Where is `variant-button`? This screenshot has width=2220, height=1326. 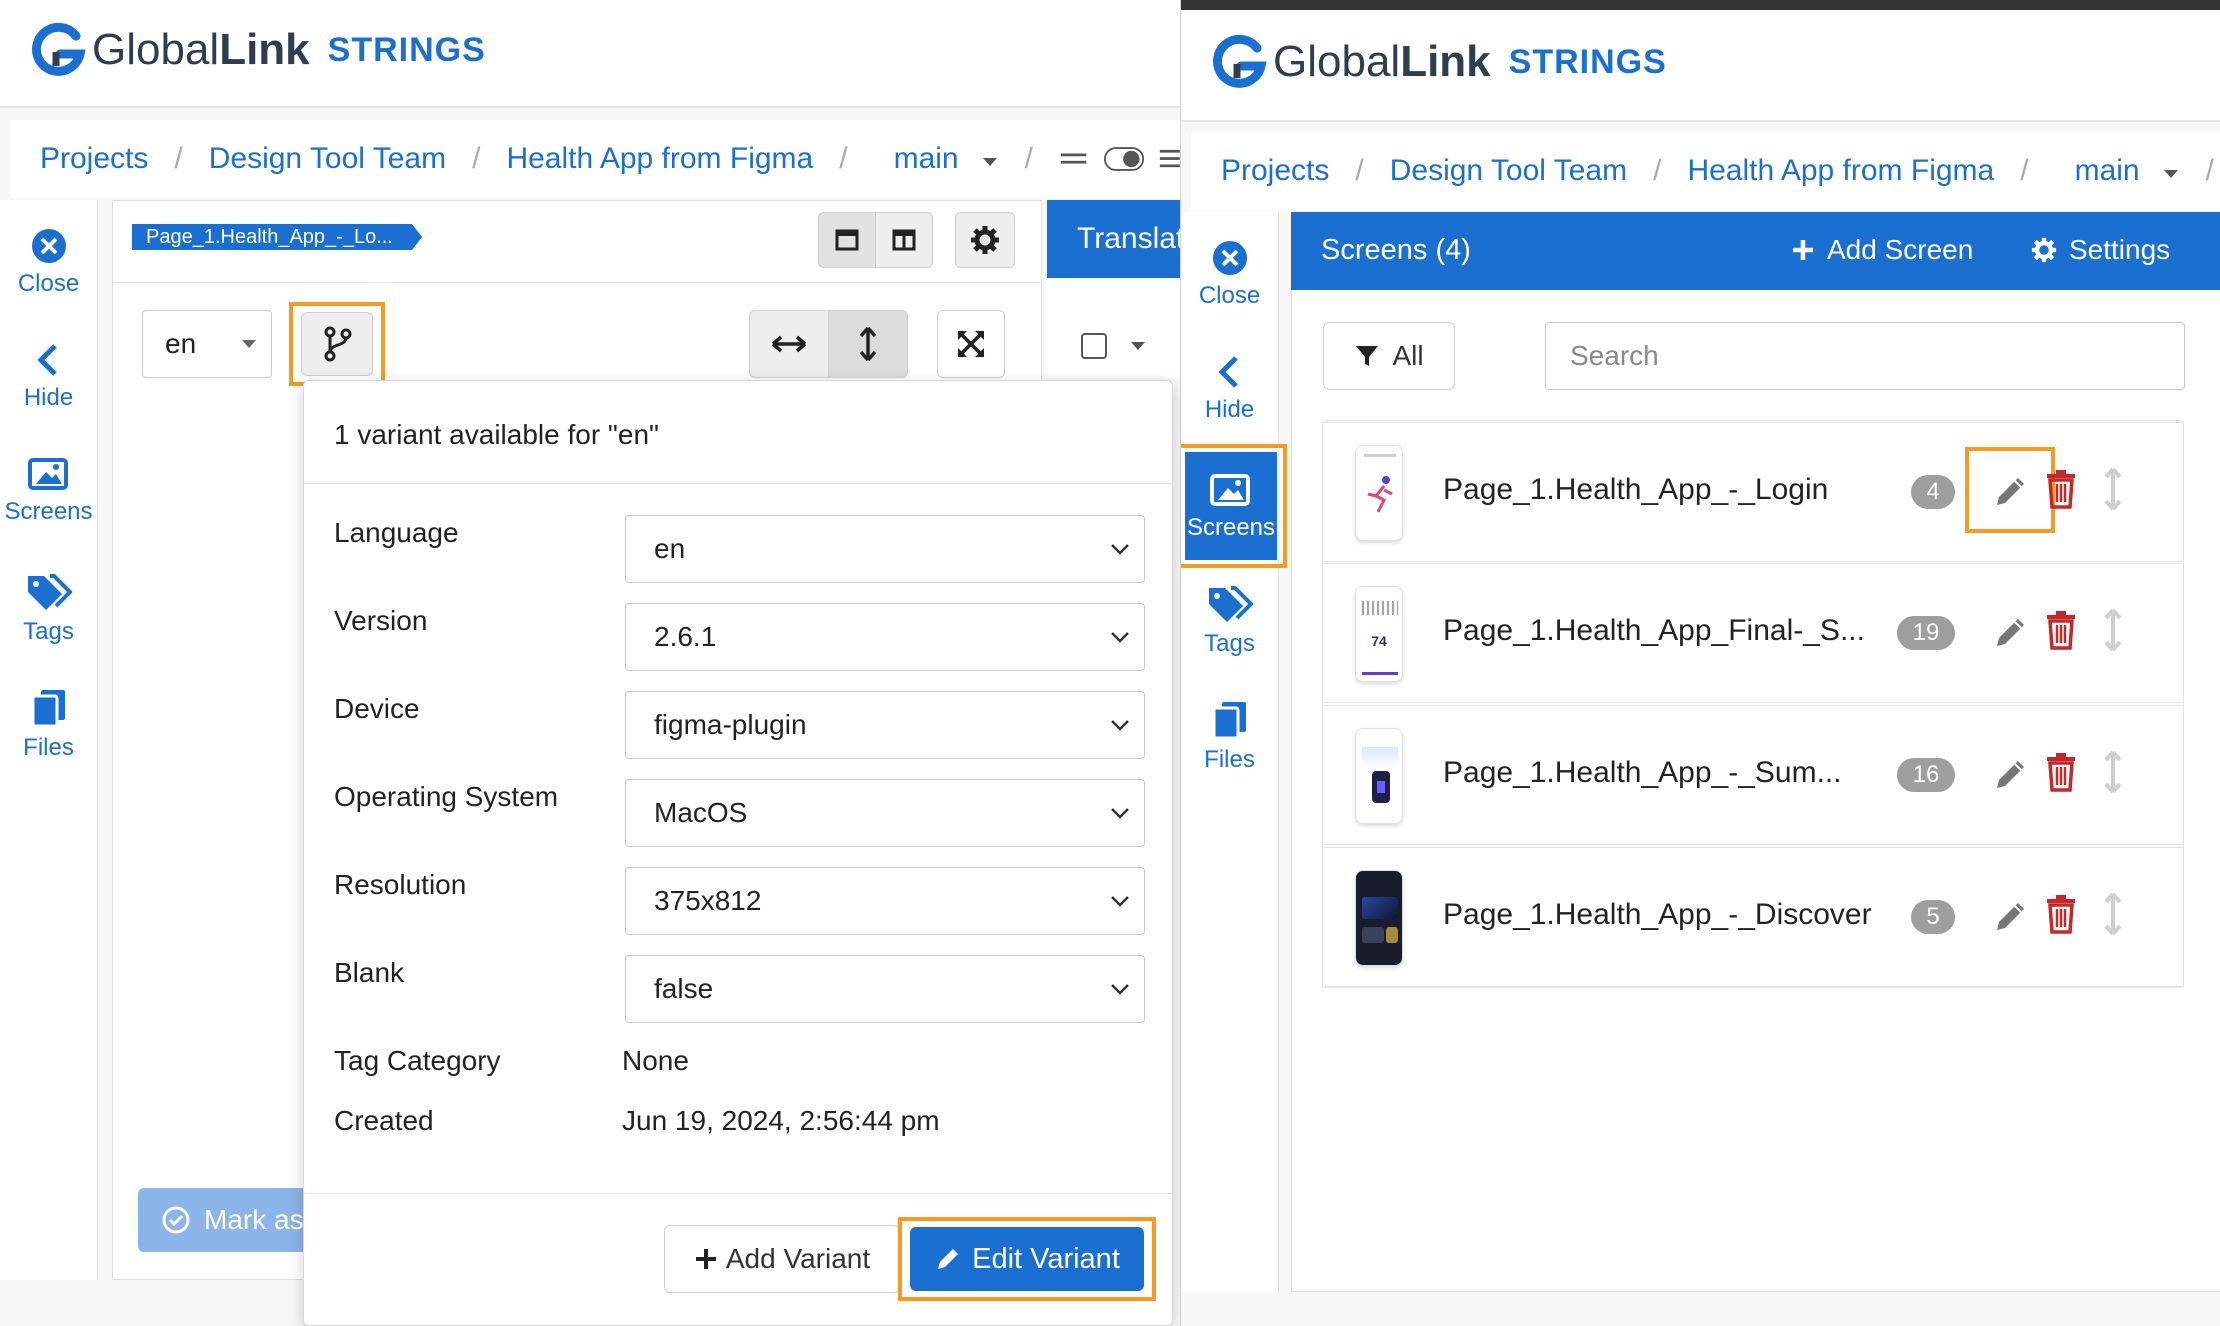 variant-button is located at coordinates (337, 344).